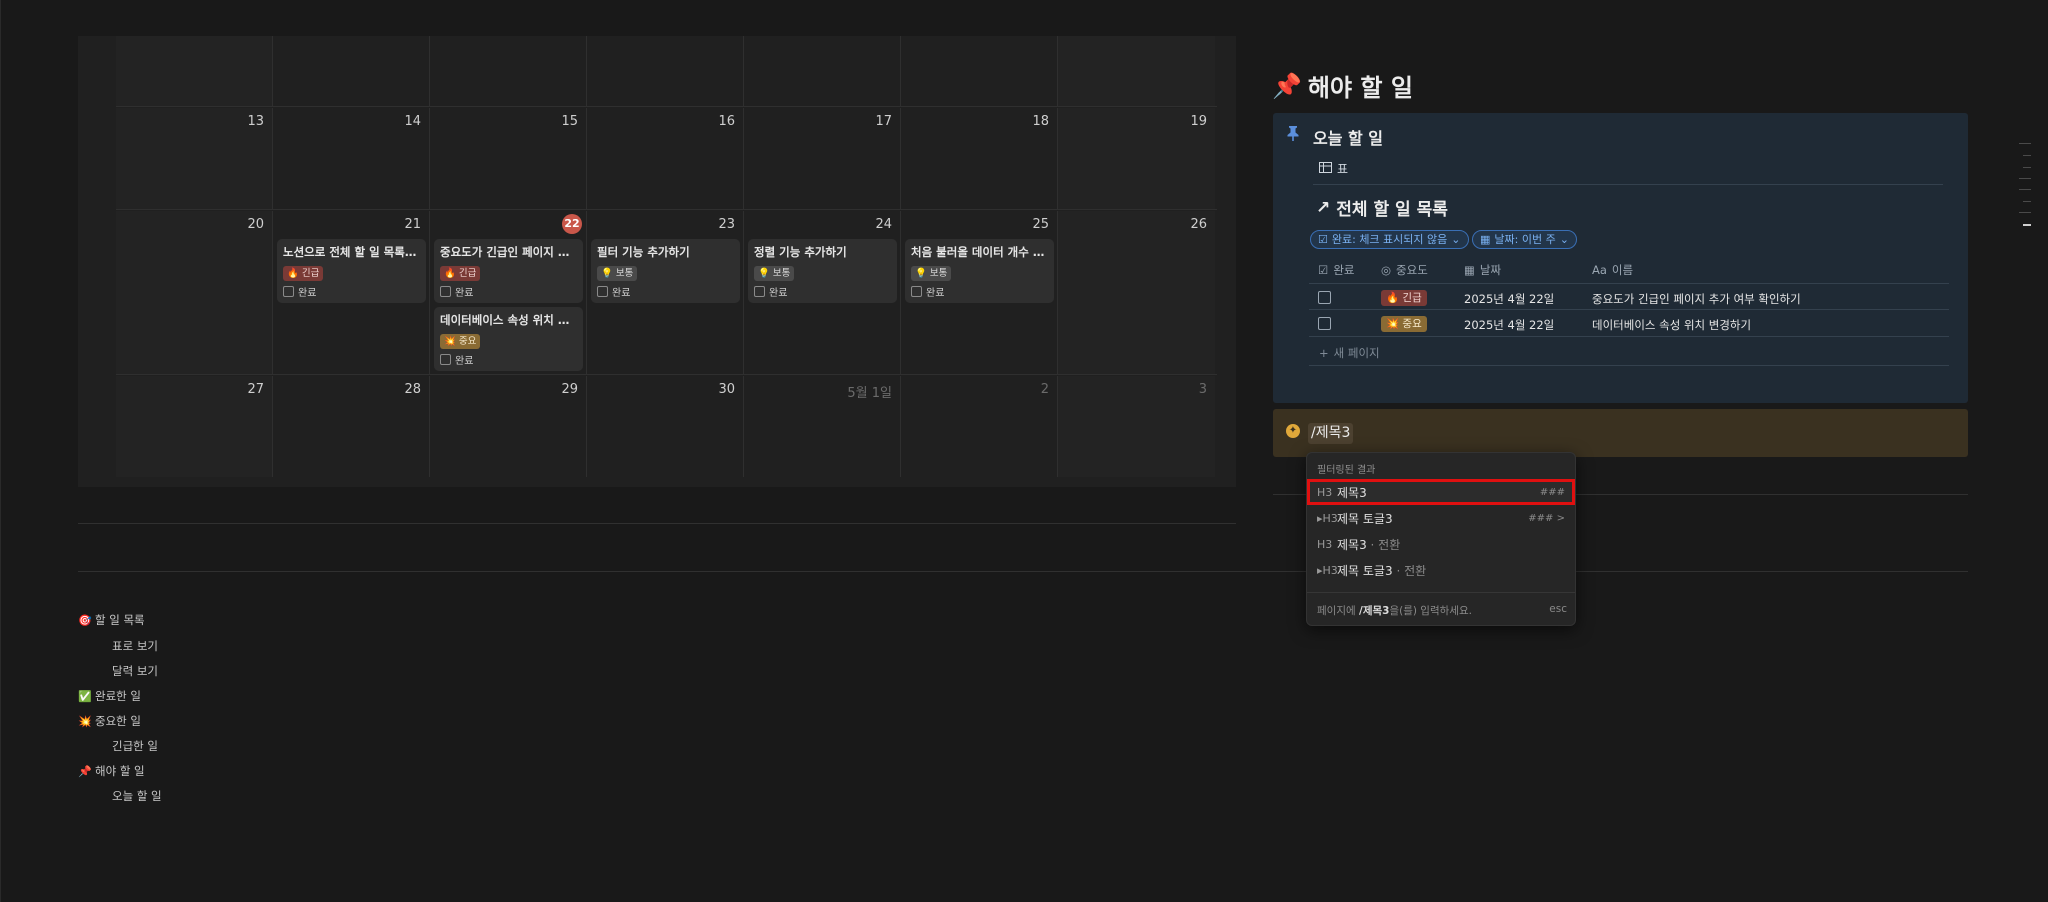 This screenshot has width=2048, height=902. What do you see at coordinates (1327, 570) in the screenshot?
I see `toggle-heading3-icon: ▸H3` at bounding box center [1327, 570].